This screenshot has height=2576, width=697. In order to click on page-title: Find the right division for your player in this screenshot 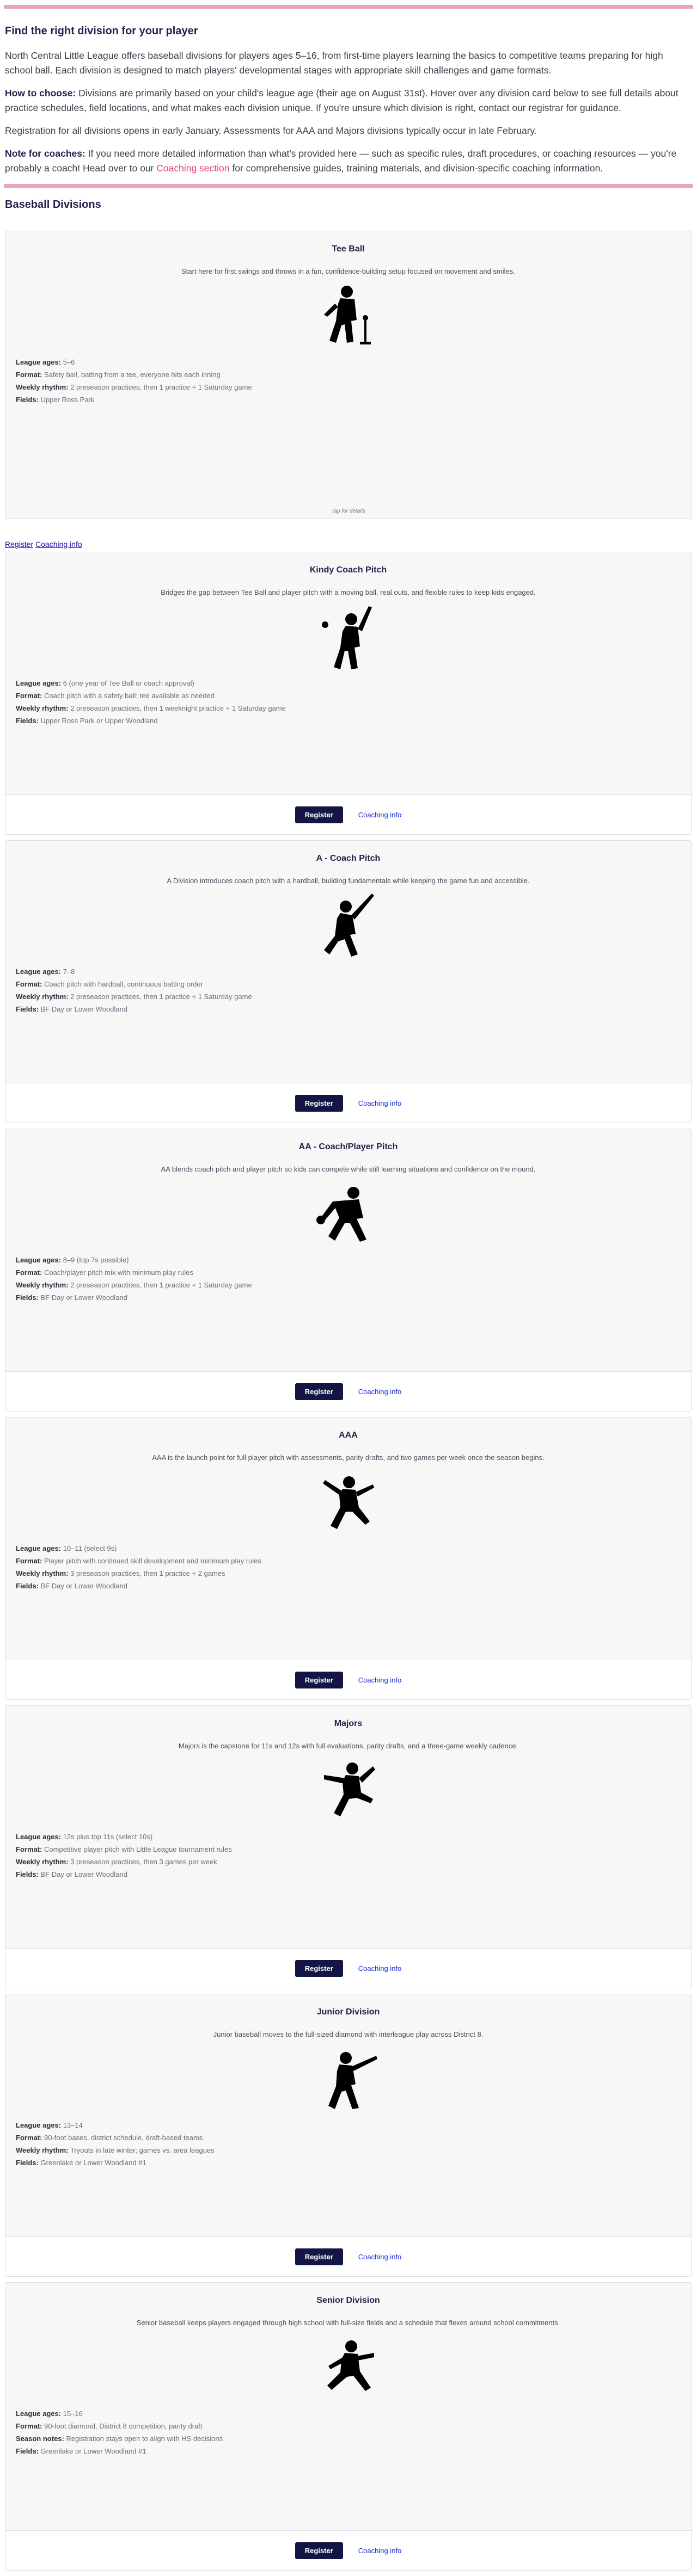, I will do `click(102, 31)`.